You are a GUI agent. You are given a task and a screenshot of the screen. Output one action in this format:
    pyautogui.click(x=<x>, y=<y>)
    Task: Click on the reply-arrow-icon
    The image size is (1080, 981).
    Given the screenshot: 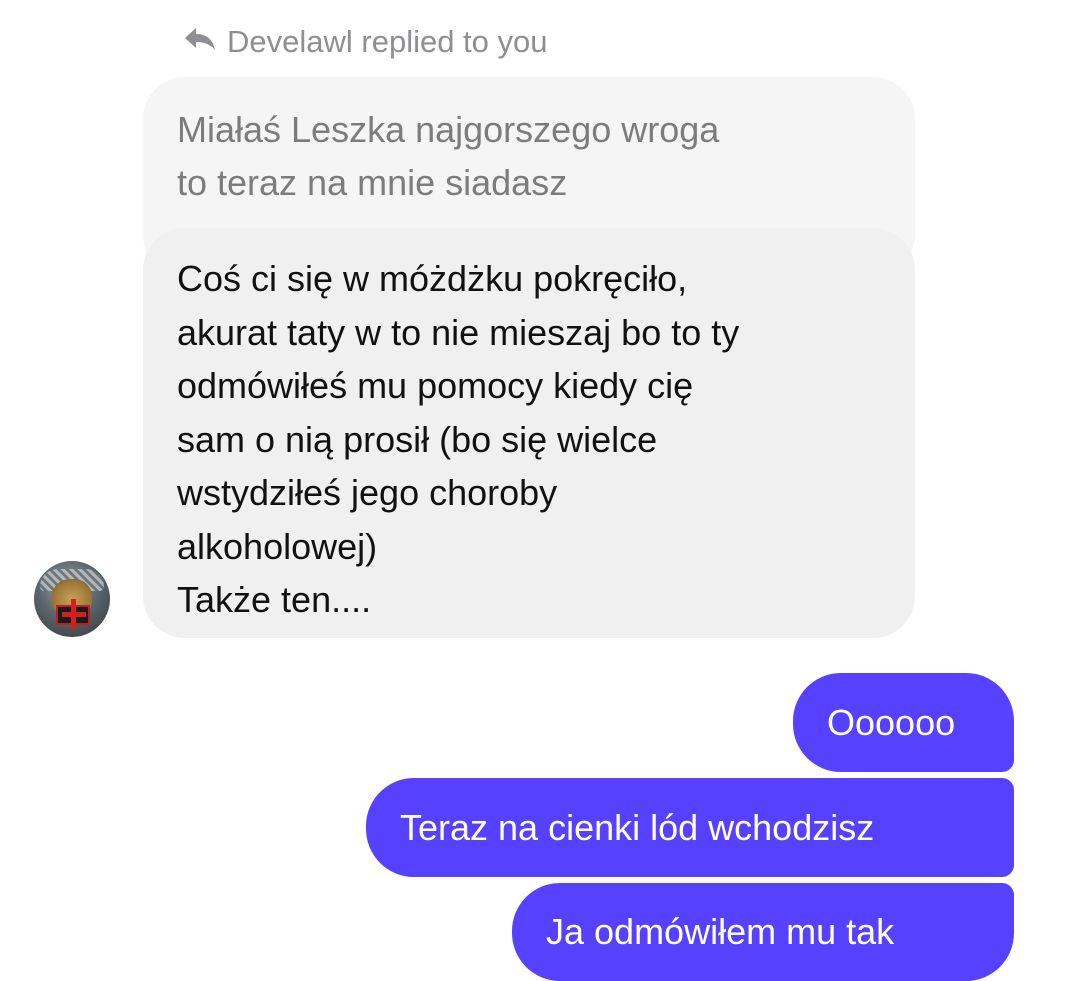 What is the action you would take?
    pyautogui.click(x=205, y=42)
    